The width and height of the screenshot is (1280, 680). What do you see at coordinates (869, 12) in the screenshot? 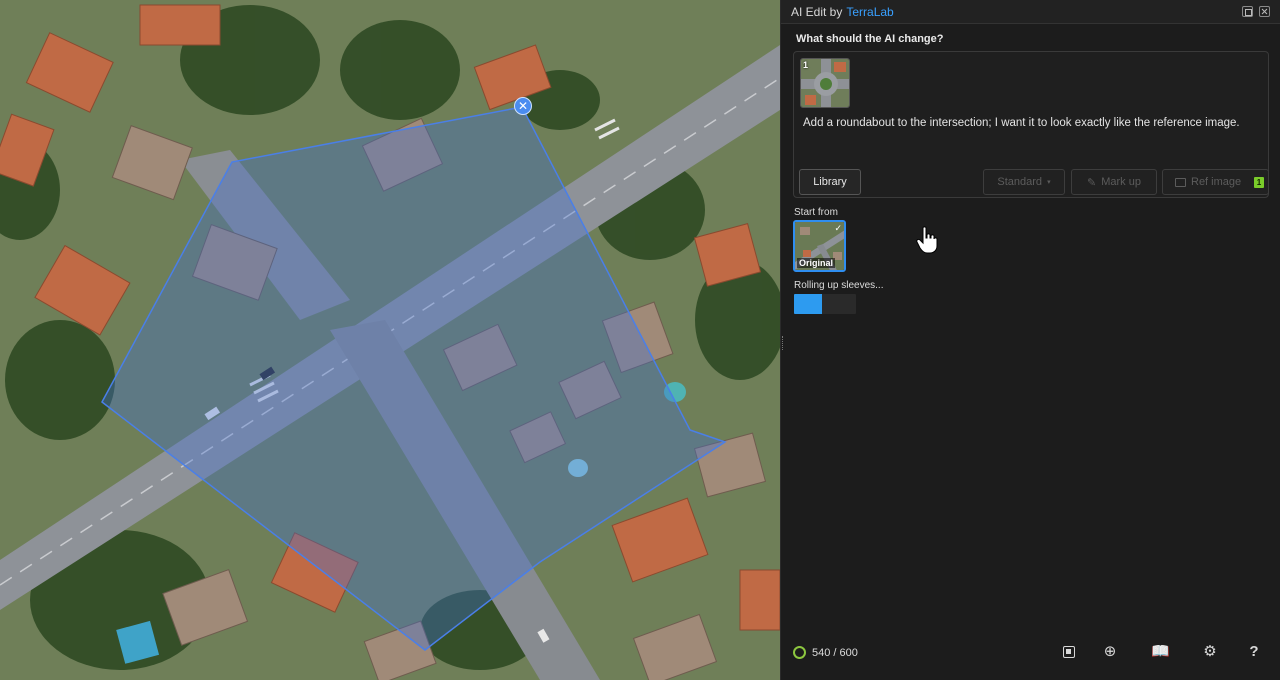
I see `panel-brand: TerraLab` at bounding box center [869, 12].